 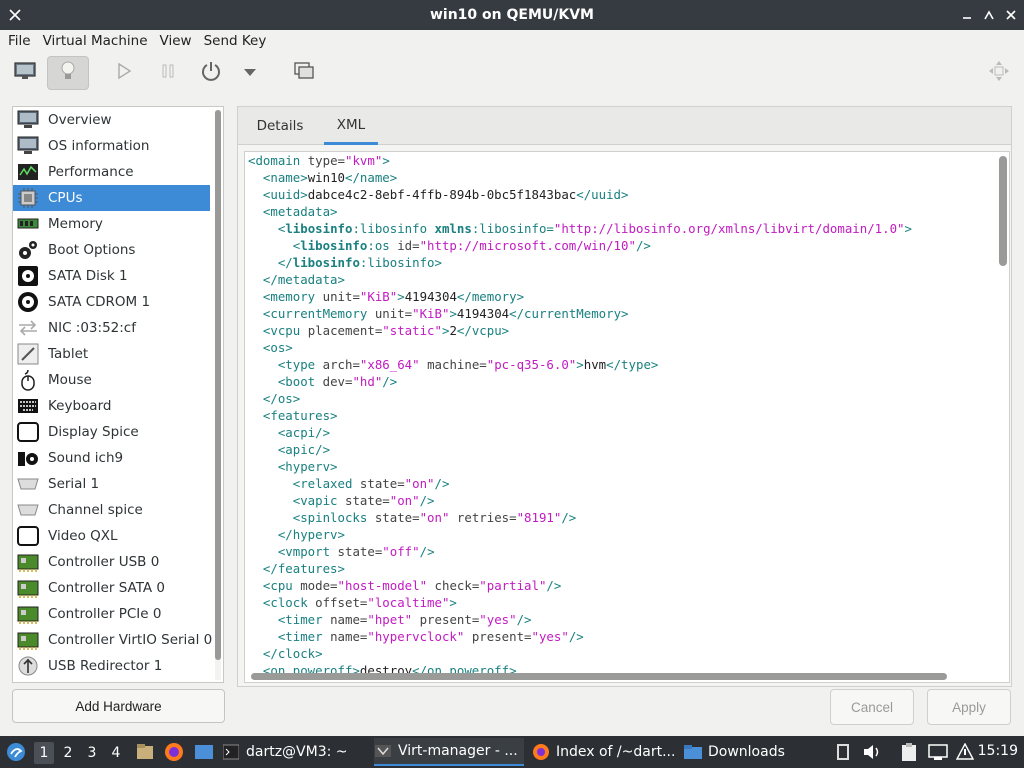 I want to click on xml-line: <memory unit="KiB">4194304</memory>, so click(x=580, y=296).